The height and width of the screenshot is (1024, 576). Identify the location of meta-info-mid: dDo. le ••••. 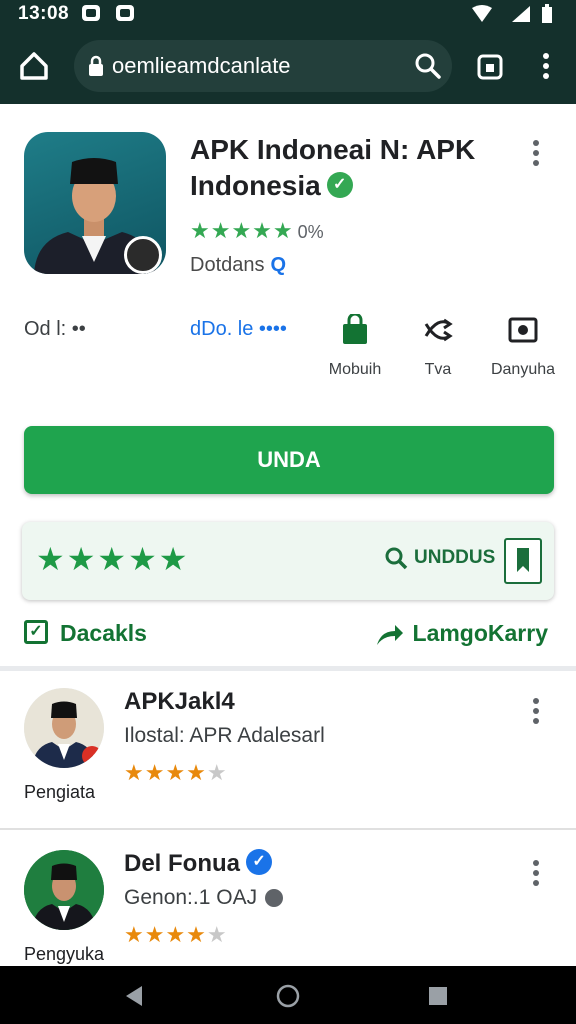
(238, 329).